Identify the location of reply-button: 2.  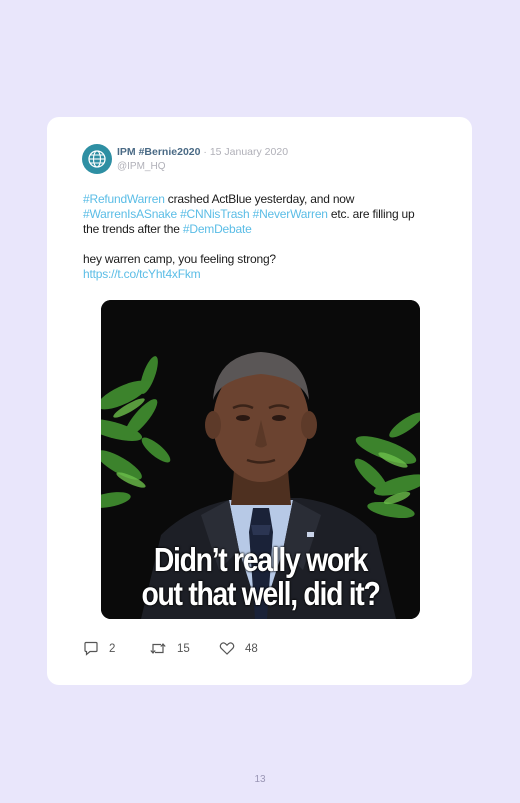
(99, 648).